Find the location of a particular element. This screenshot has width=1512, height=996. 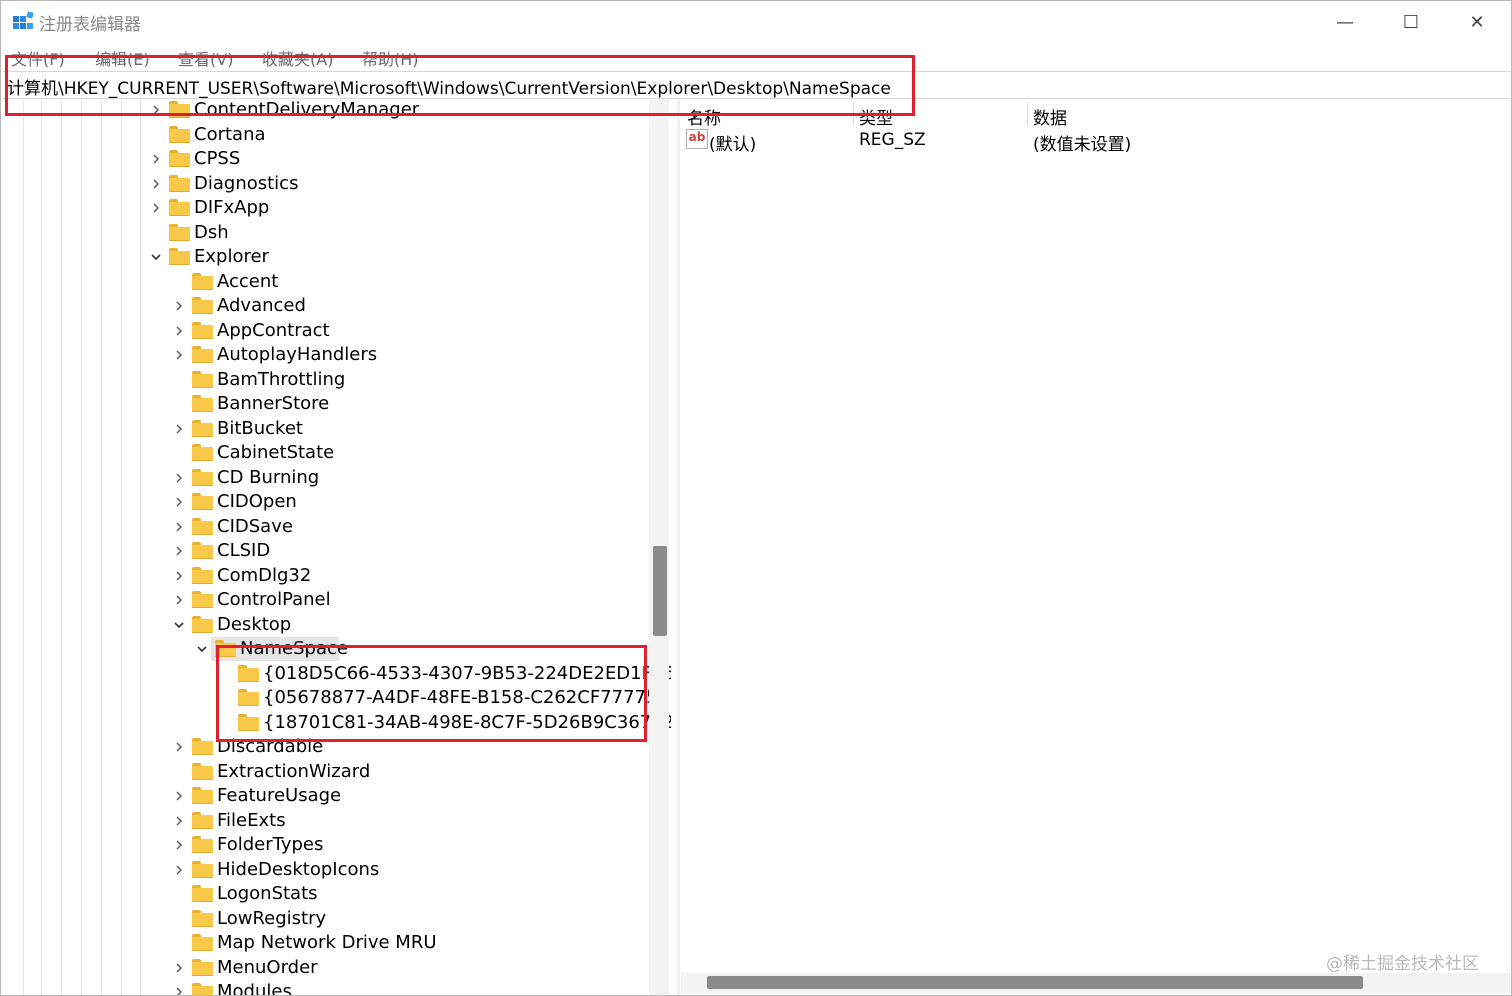

tree-node-label: DIFxApp is located at coordinates (232, 207).